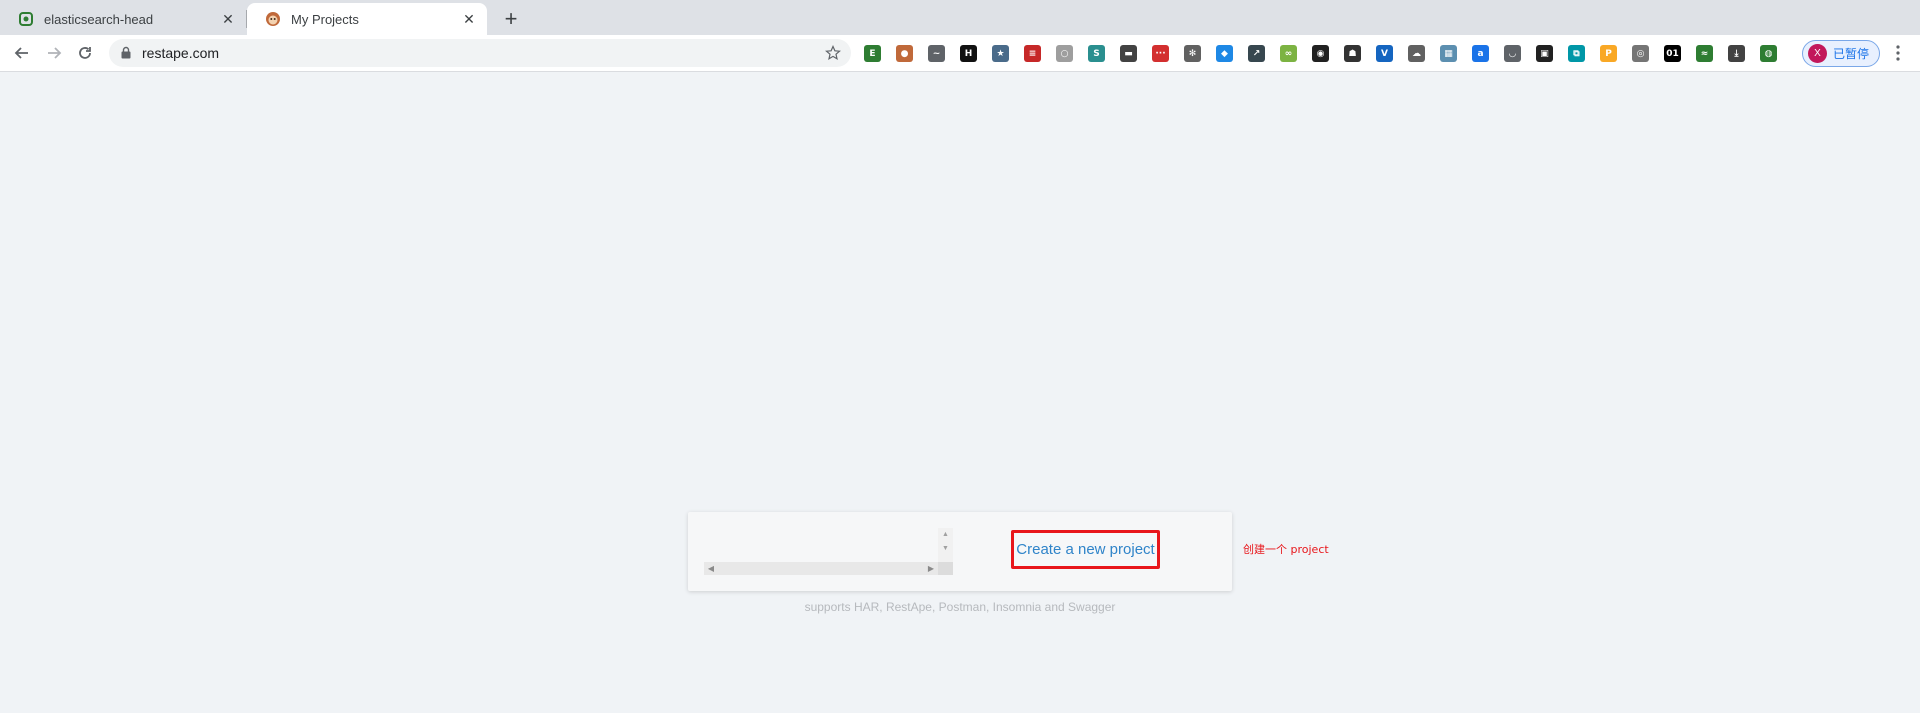  What do you see at coordinates (931, 568) in the screenshot?
I see `scroll-right-icon: ▶` at bounding box center [931, 568].